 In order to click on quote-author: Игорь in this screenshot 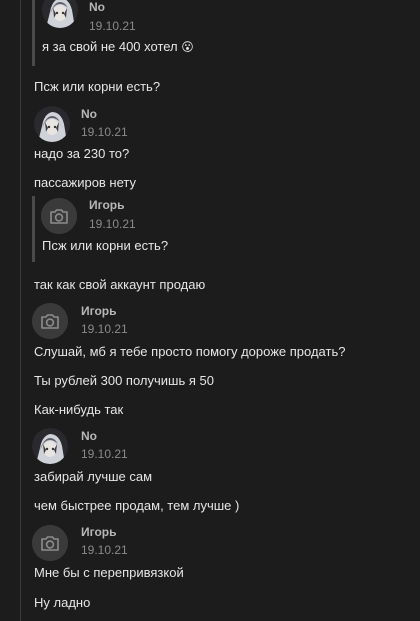, I will do `click(107, 205)`.